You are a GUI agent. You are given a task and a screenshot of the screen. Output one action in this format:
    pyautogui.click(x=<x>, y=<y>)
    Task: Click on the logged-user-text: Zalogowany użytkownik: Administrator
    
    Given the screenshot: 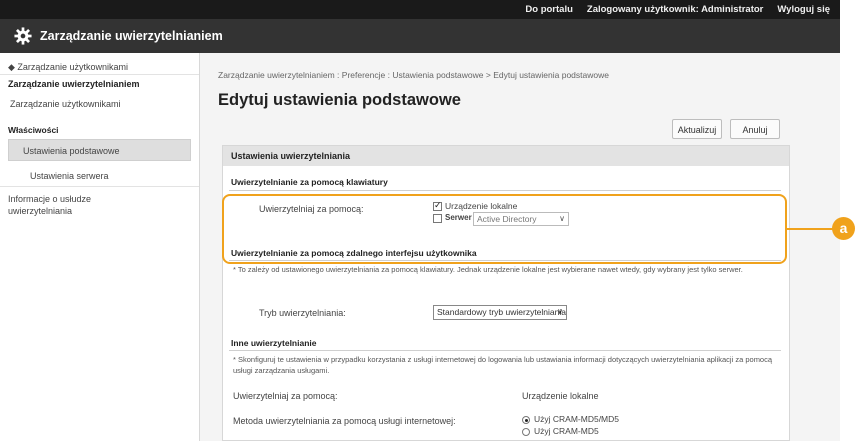 What is the action you would take?
    pyautogui.click(x=675, y=9)
    